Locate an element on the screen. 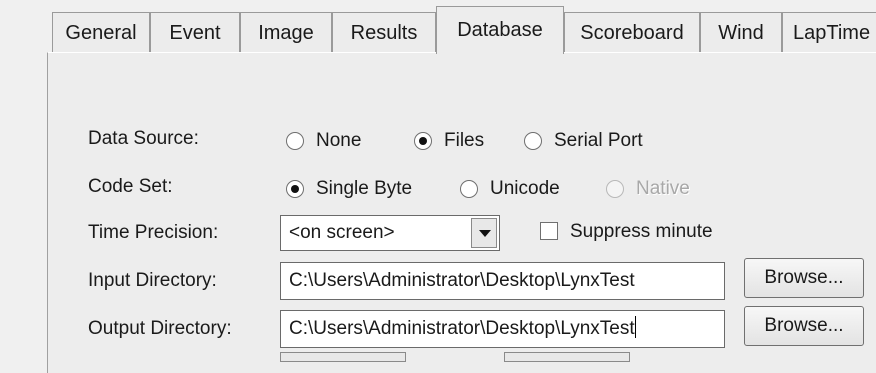 The image size is (876, 373). tab-scoreboard: Scoreboard is located at coordinates (632, 32).